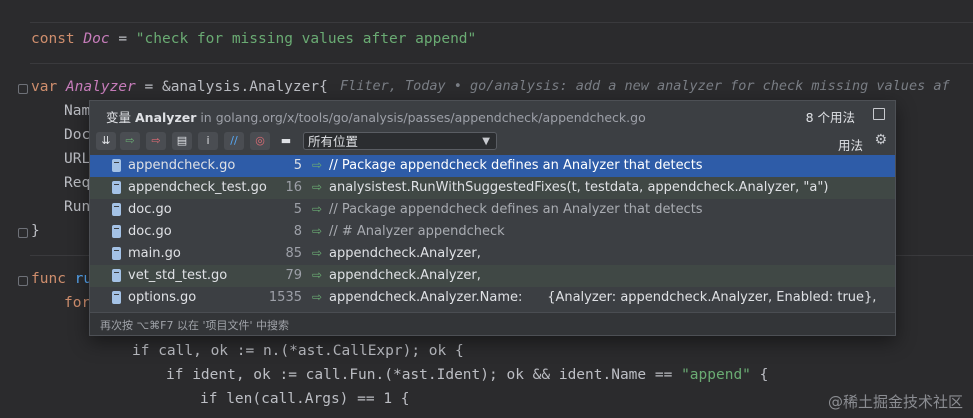 The image size is (973, 418). Describe the element at coordinates (486, 141) in the screenshot. I see `chevron-down-icon: ▼` at that location.